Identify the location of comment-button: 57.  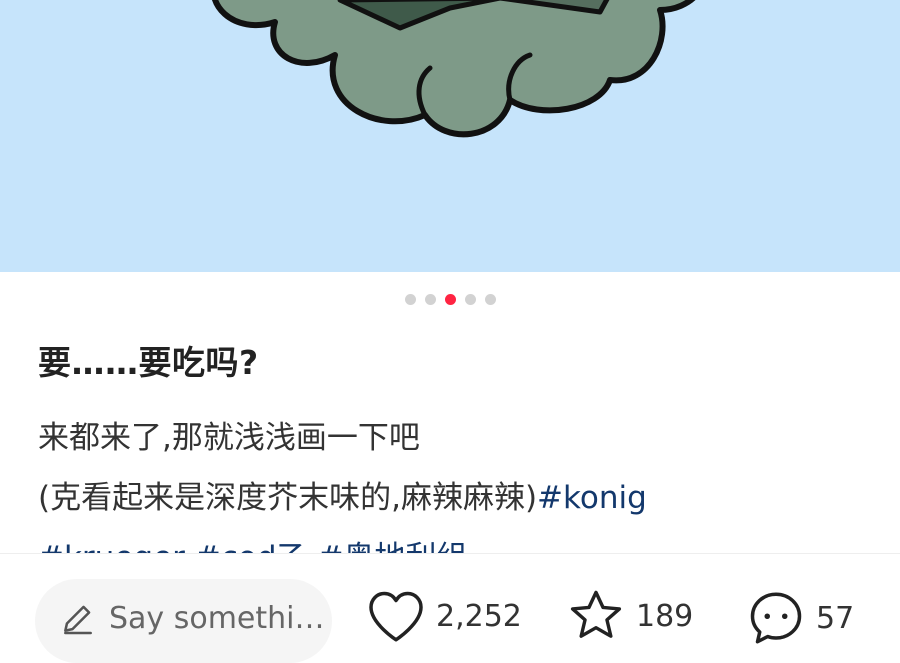
(800, 618).